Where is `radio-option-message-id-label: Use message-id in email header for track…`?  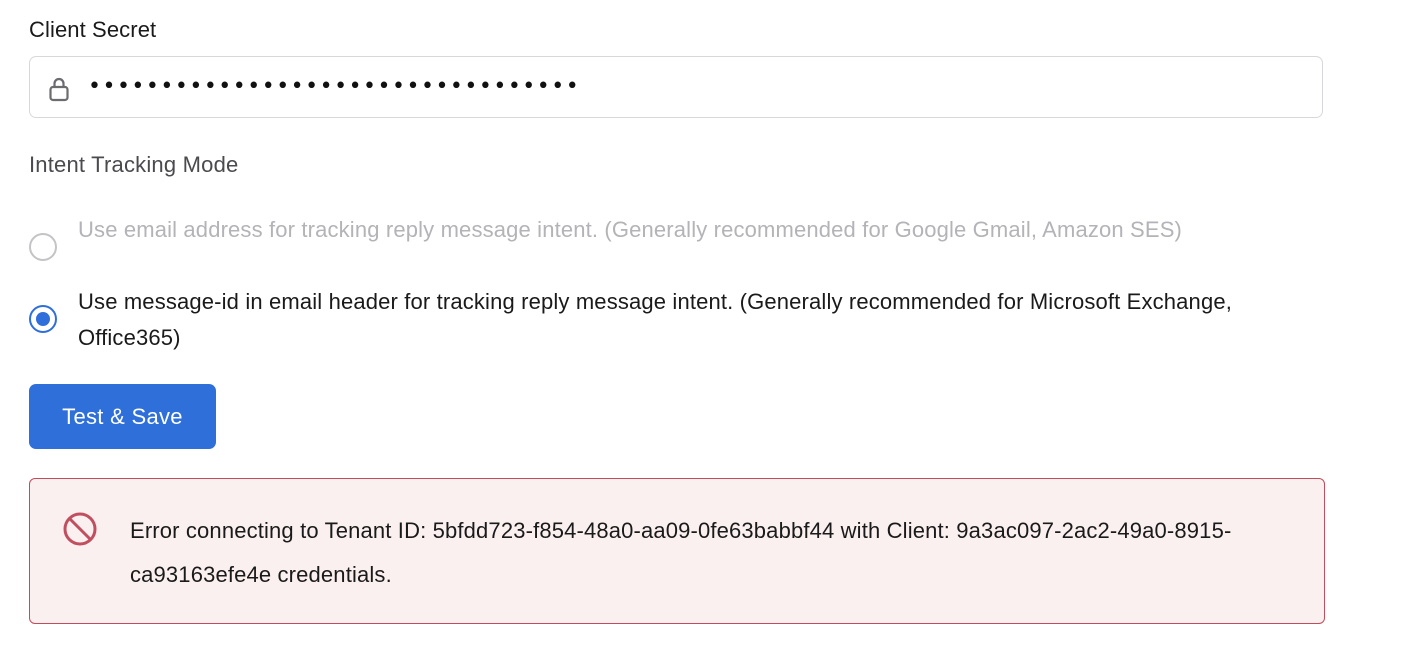 radio-option-message-id-label: Use message-id in email header for track… is located at coordinates (655, 319).